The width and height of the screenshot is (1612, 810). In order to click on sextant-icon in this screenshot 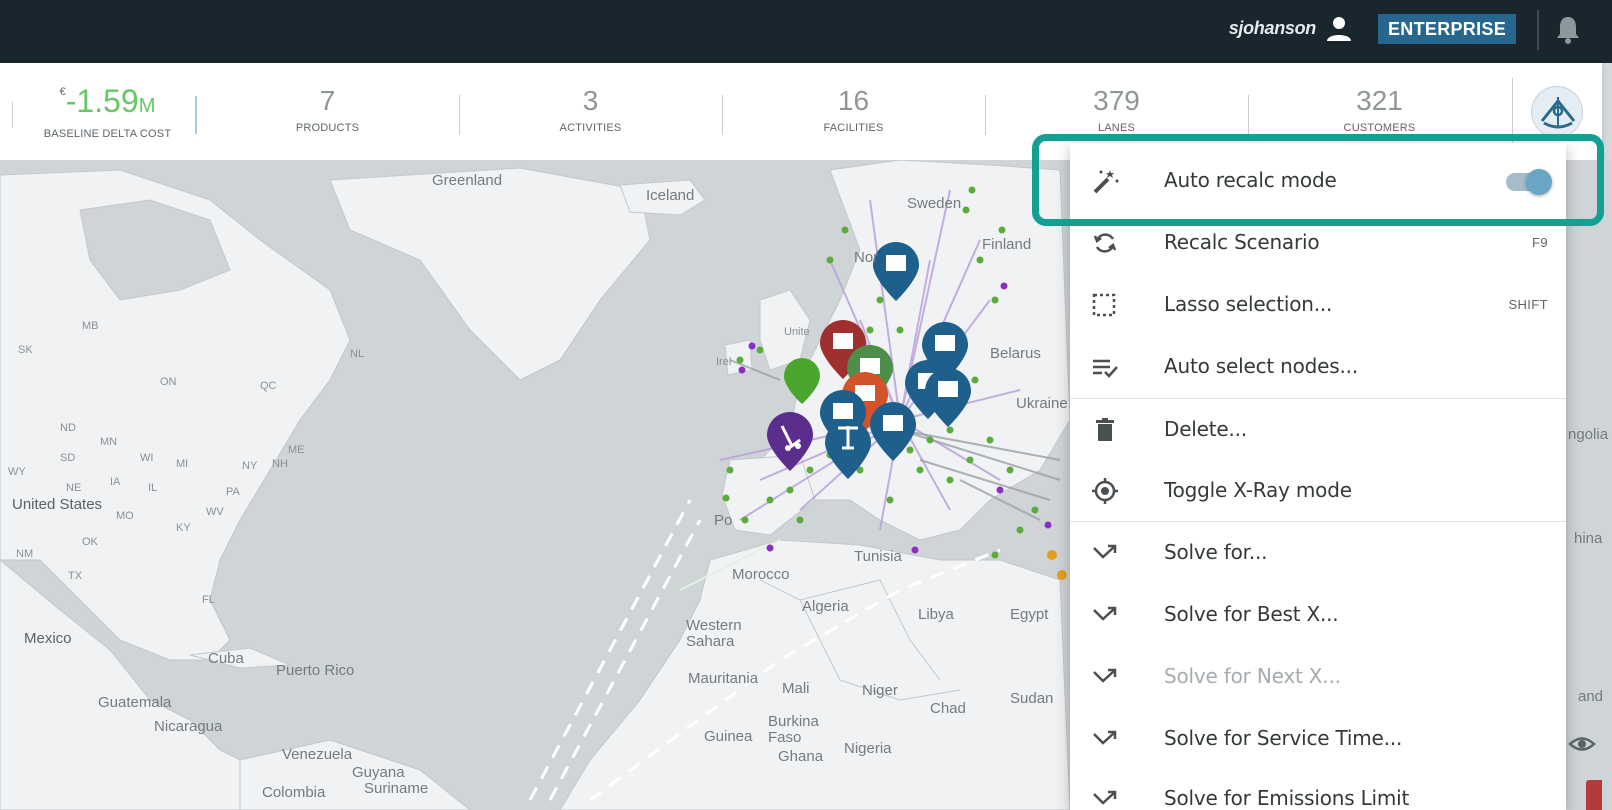, I will do `click(1558, 113)`.